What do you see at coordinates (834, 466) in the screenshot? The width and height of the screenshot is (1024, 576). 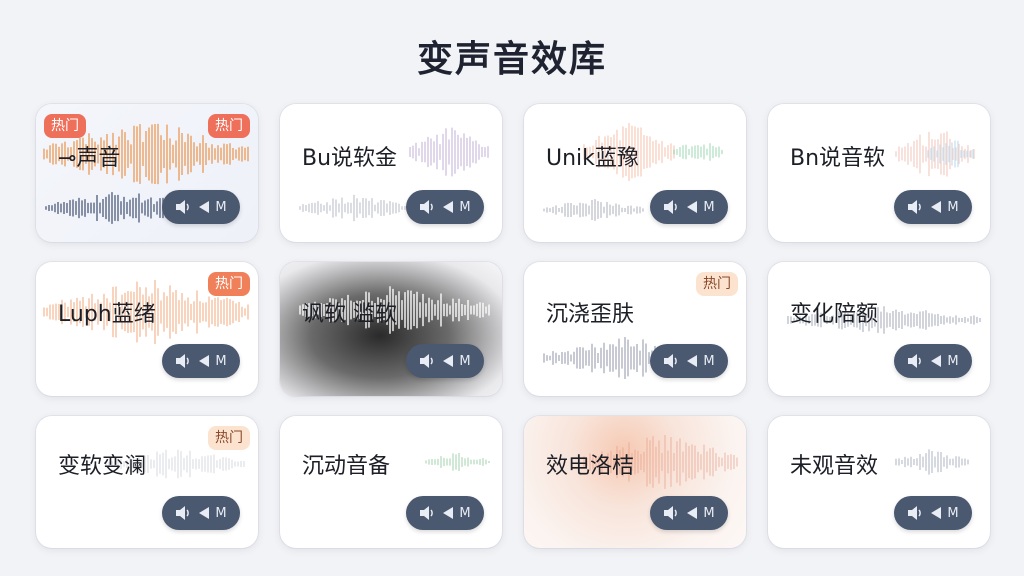 I see `sound-name: 未观音效` at bounding box center [834, 466].